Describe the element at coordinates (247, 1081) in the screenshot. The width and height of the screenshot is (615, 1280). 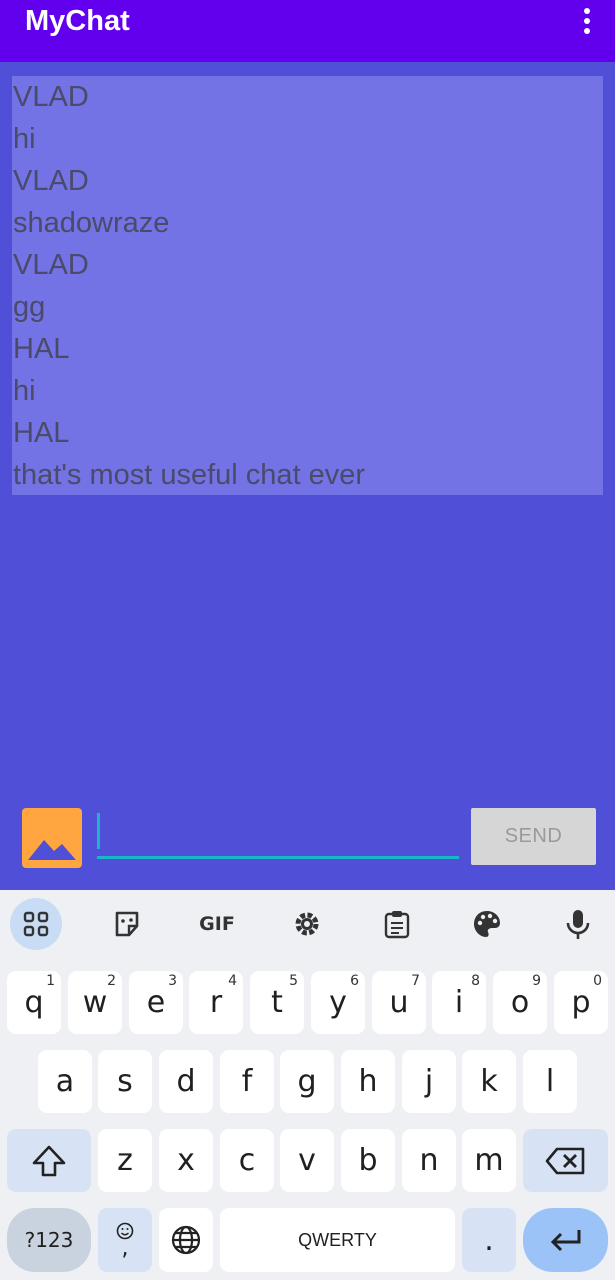
I see `key-f: f` at that location.